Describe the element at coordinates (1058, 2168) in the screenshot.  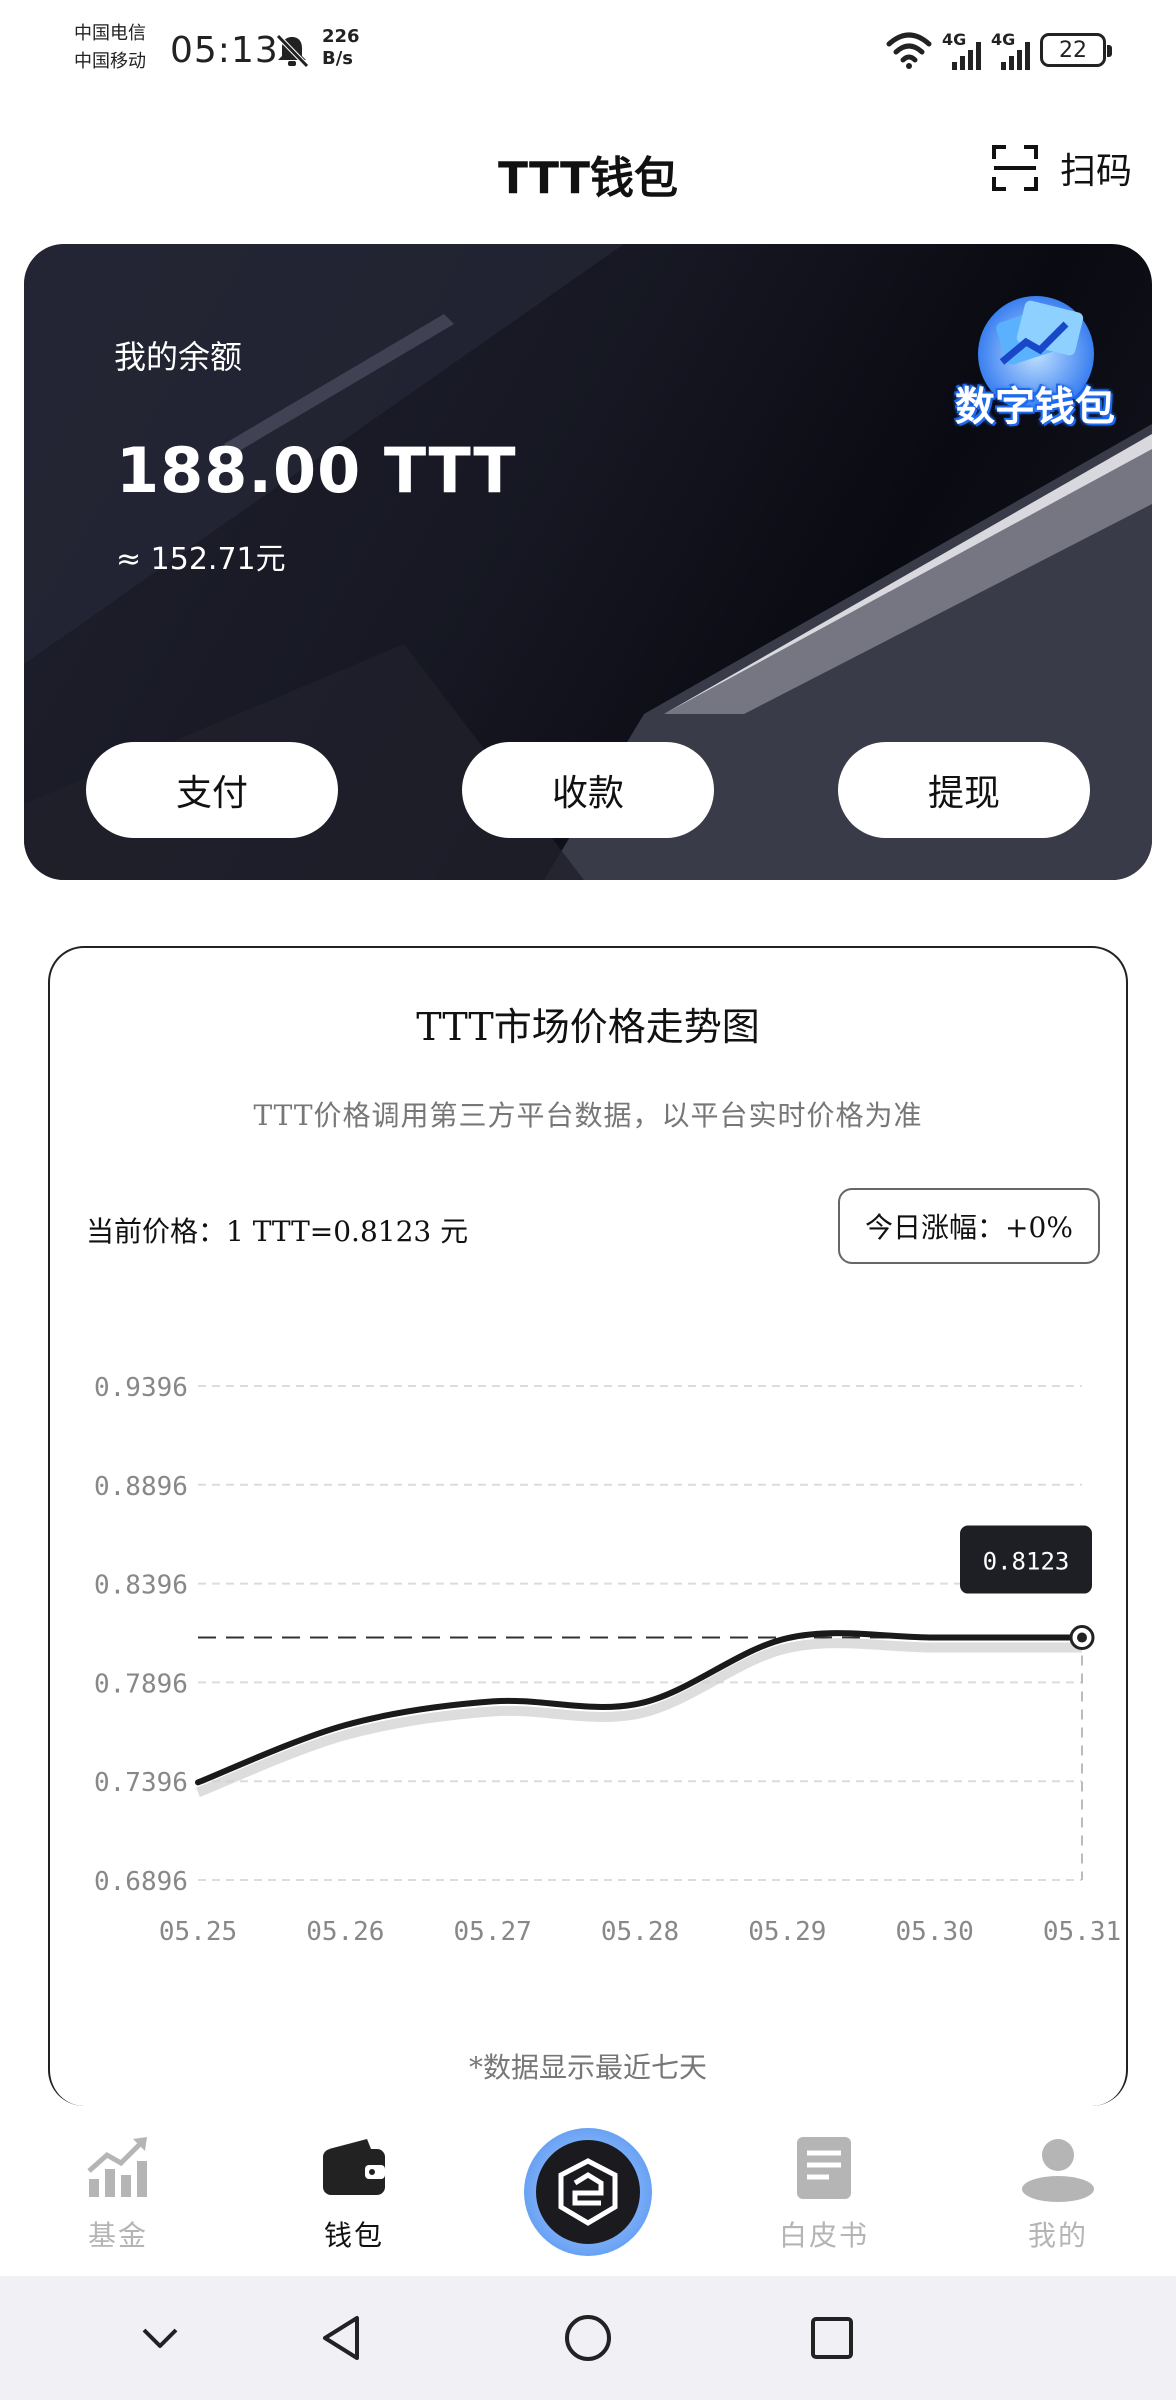
I see `user-icon` at that location.